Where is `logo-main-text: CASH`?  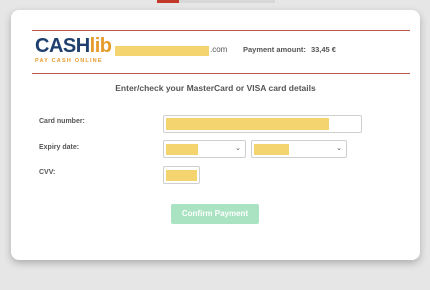 logo-main-text: CASH is located at coordinates (62, 46).